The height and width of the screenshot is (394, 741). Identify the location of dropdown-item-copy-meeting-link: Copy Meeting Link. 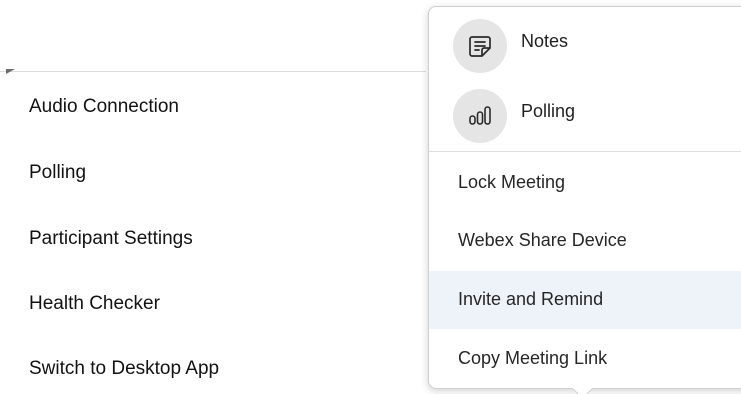
(585, 359).